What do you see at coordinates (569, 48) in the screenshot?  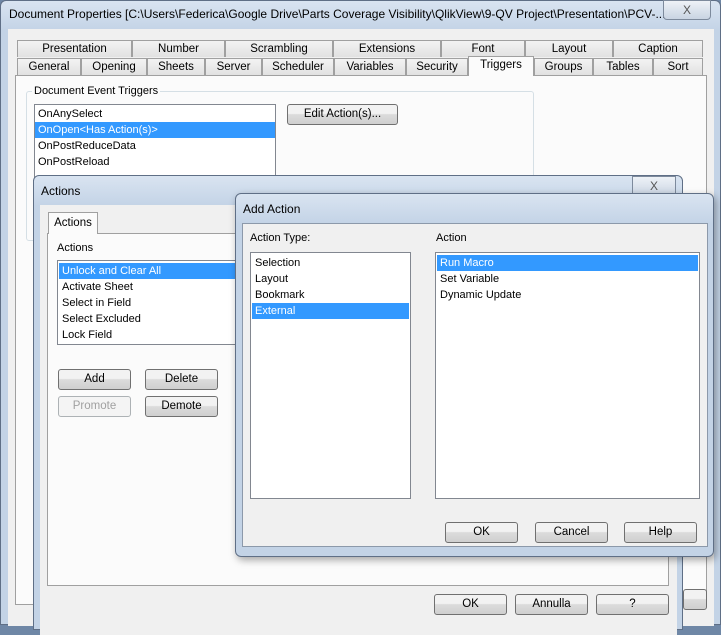 I see `tab-layout: Layout` at bounding box center [569, 48].